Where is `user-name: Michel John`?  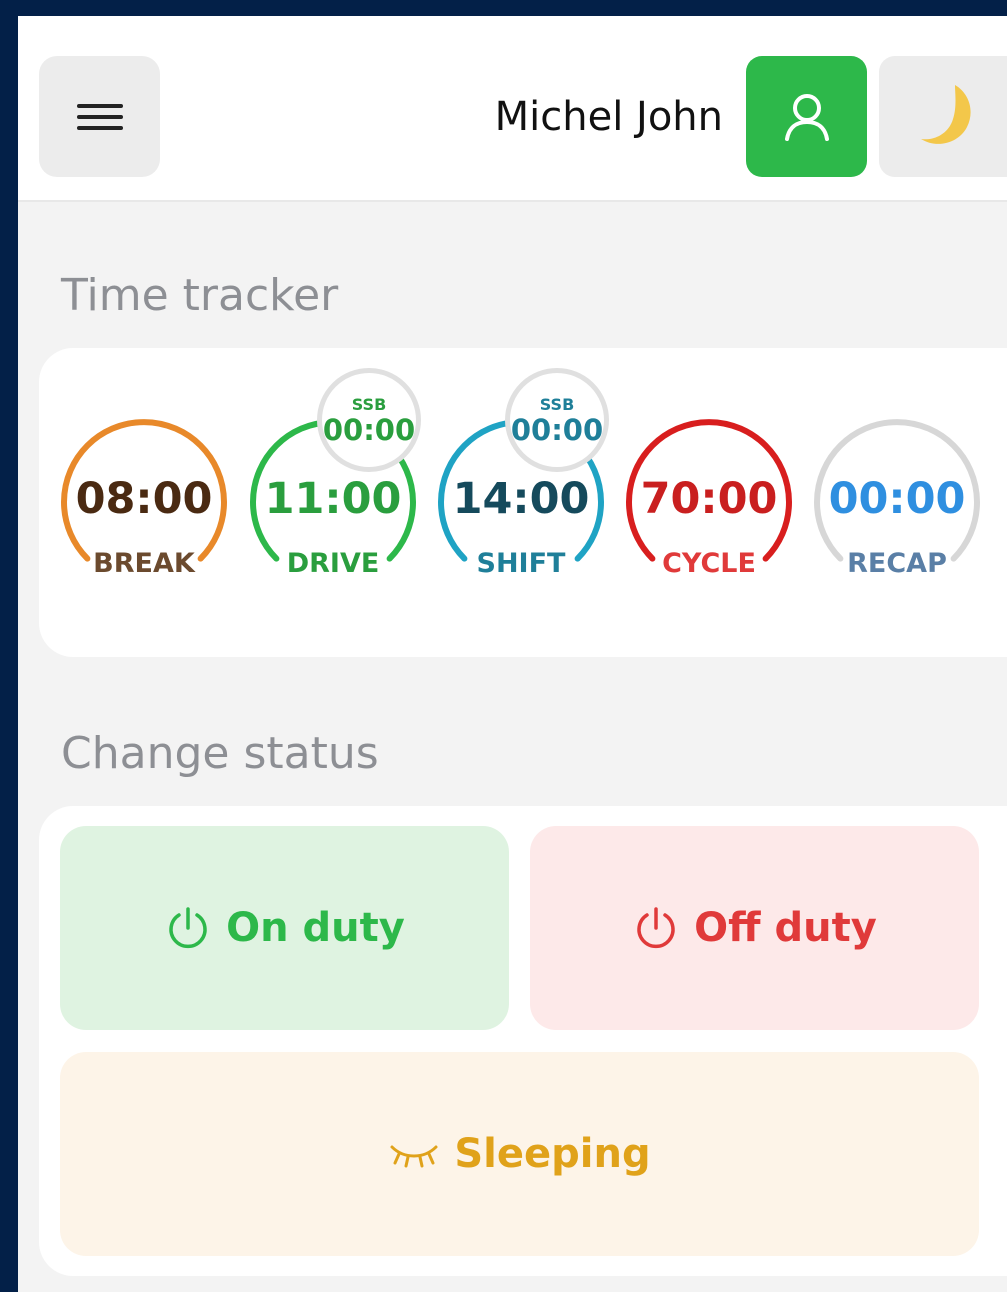 user-name: Michel John is located at coordinates (608, 117).